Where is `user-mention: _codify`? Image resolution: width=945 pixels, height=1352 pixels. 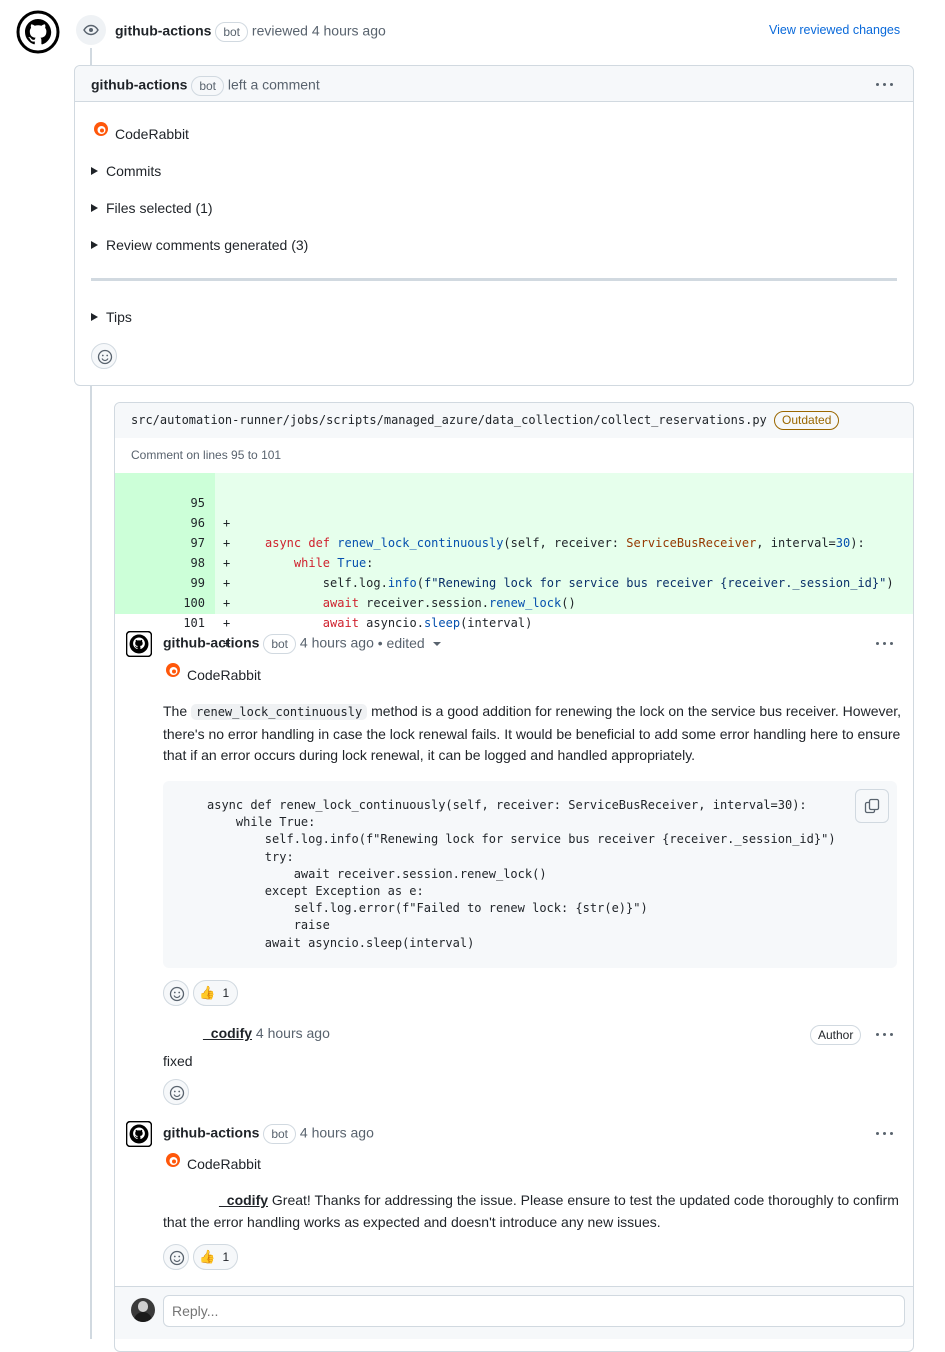
user-mention: _codify is located at coordinates (243, 1200).